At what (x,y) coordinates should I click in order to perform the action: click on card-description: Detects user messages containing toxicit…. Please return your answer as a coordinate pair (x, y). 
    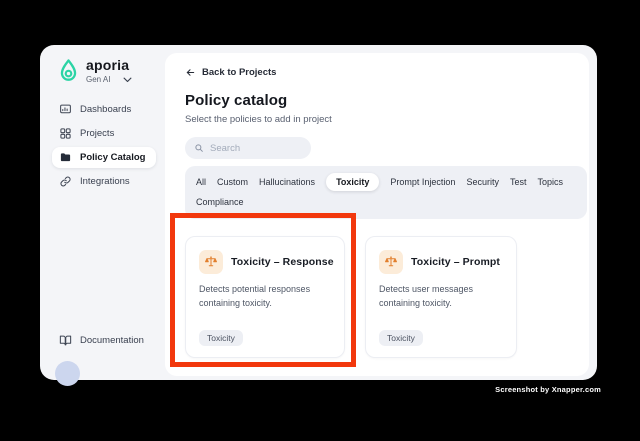
    Looking at the image, I should click on (426, 296).